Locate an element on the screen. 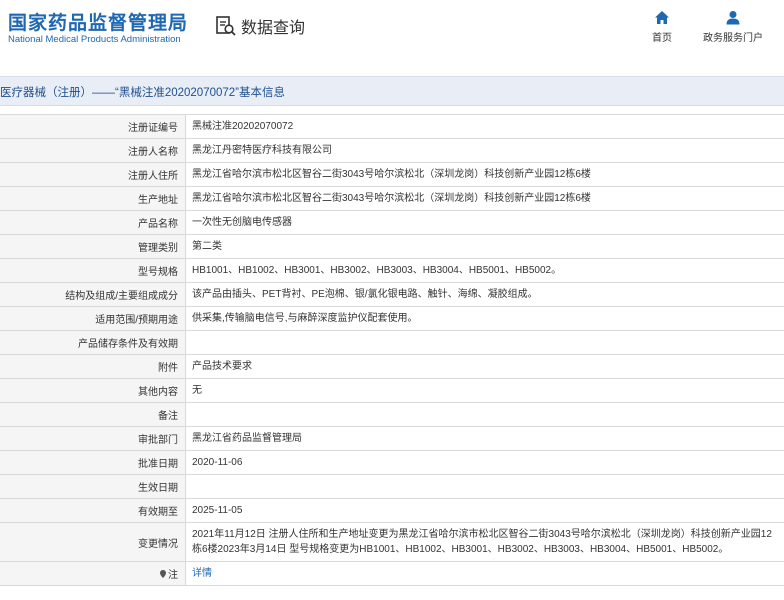 This screenshot has height=600, width=784. table-row: 管理类别 第二类 is located at coordinates (392, 247).